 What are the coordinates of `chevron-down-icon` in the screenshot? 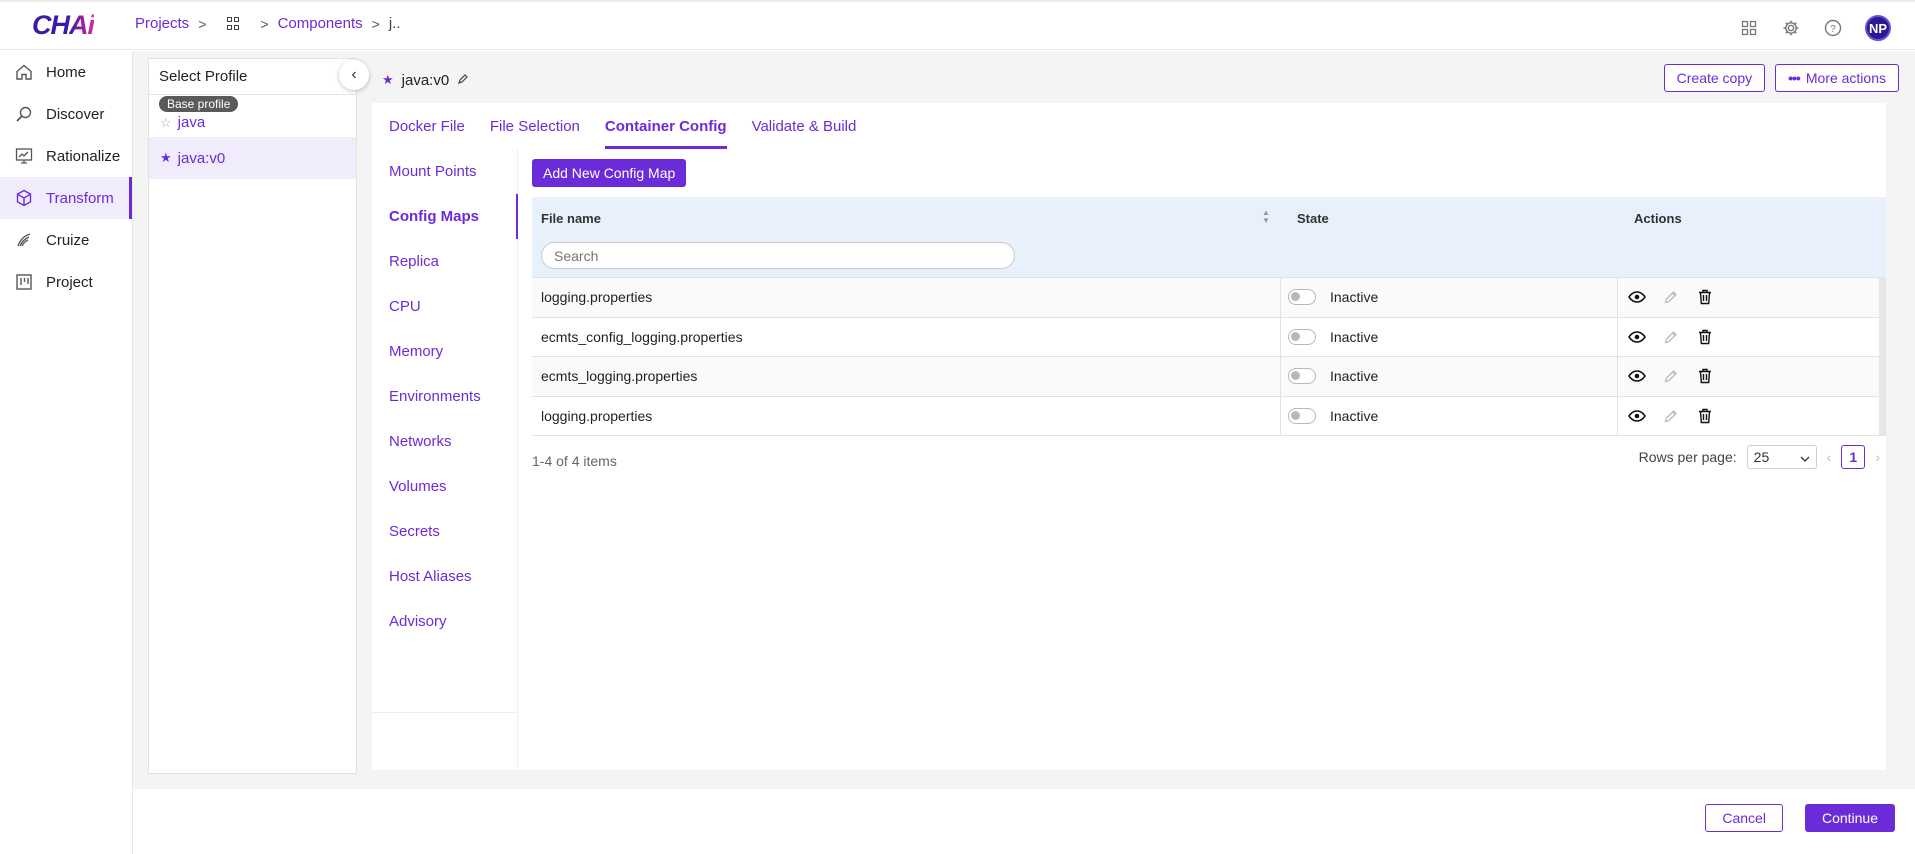 It's located at (1805, 457).